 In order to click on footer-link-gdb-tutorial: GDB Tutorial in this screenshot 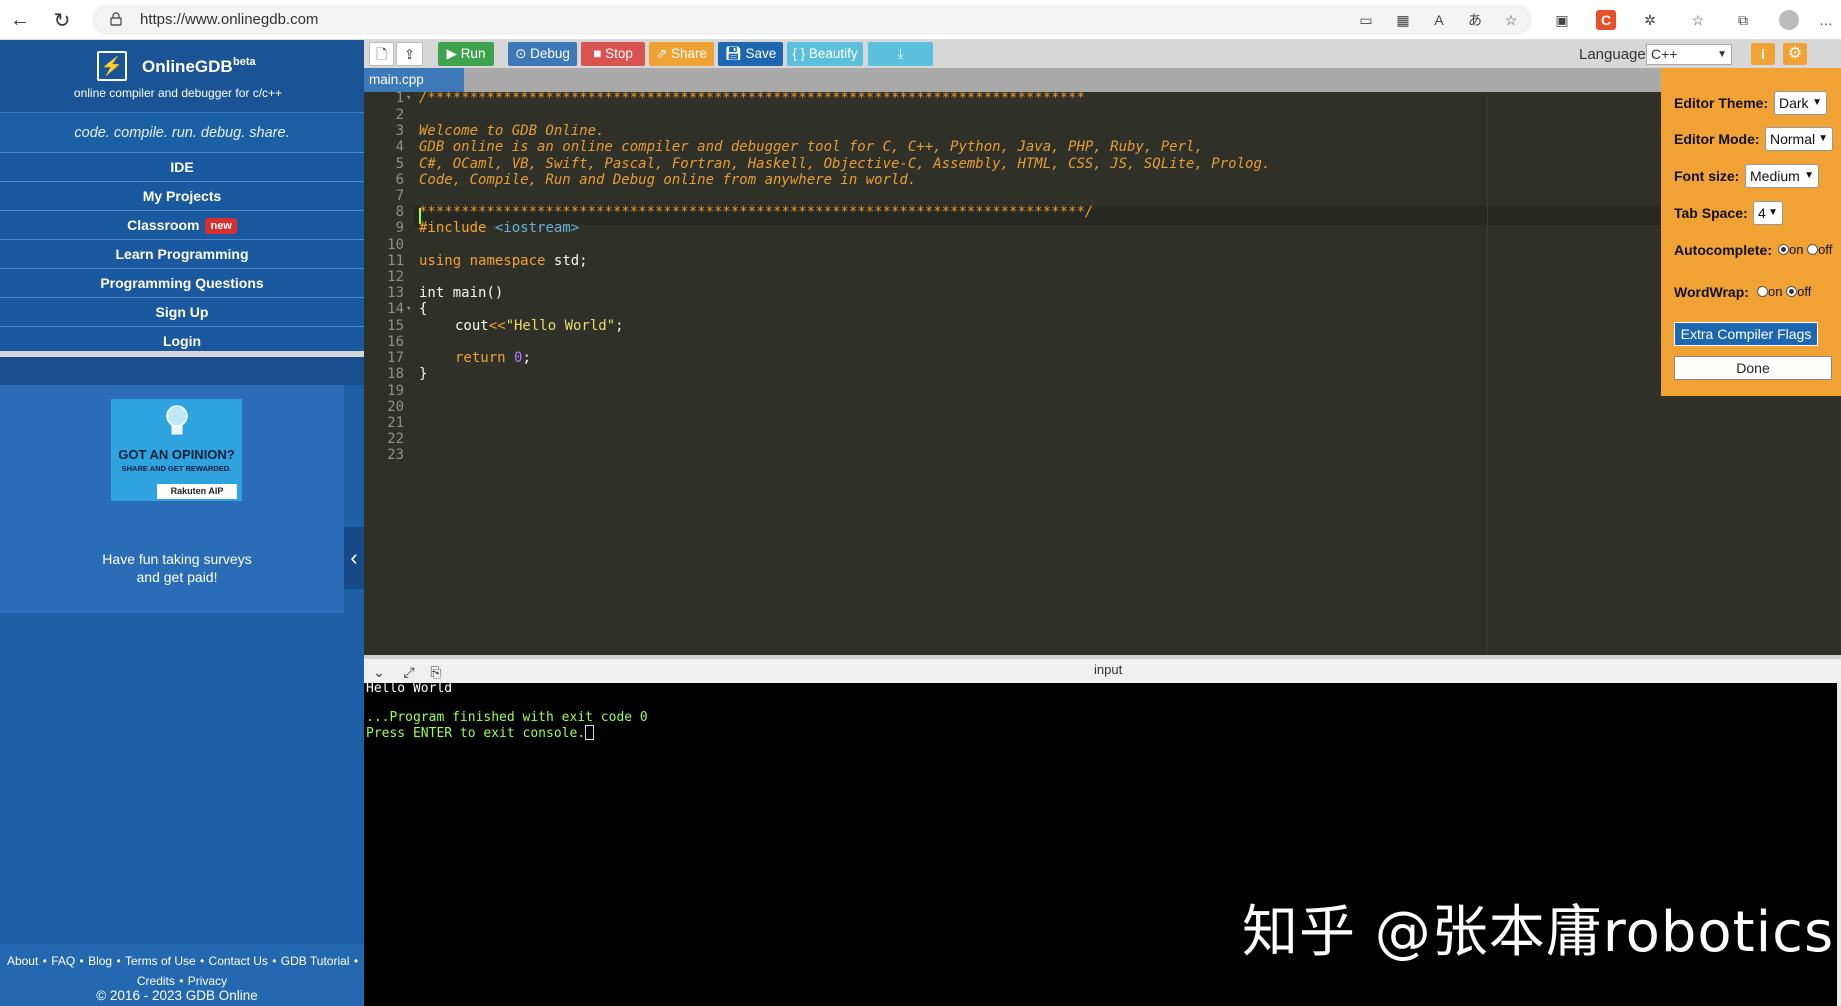, I will do `click(315, 961)`.